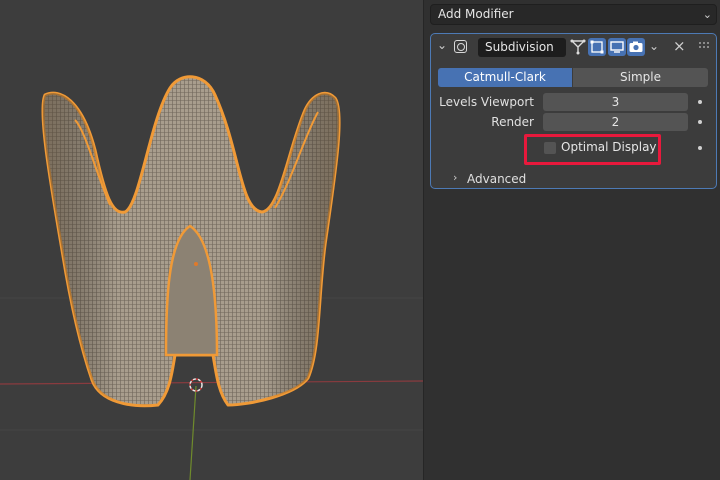 This screenshot has width=720, height=480. What do you see at coordinates (700, 102) in the screenshot?
I see `levels-viewport-keyframe-dot` at bounding box center [700, 102].